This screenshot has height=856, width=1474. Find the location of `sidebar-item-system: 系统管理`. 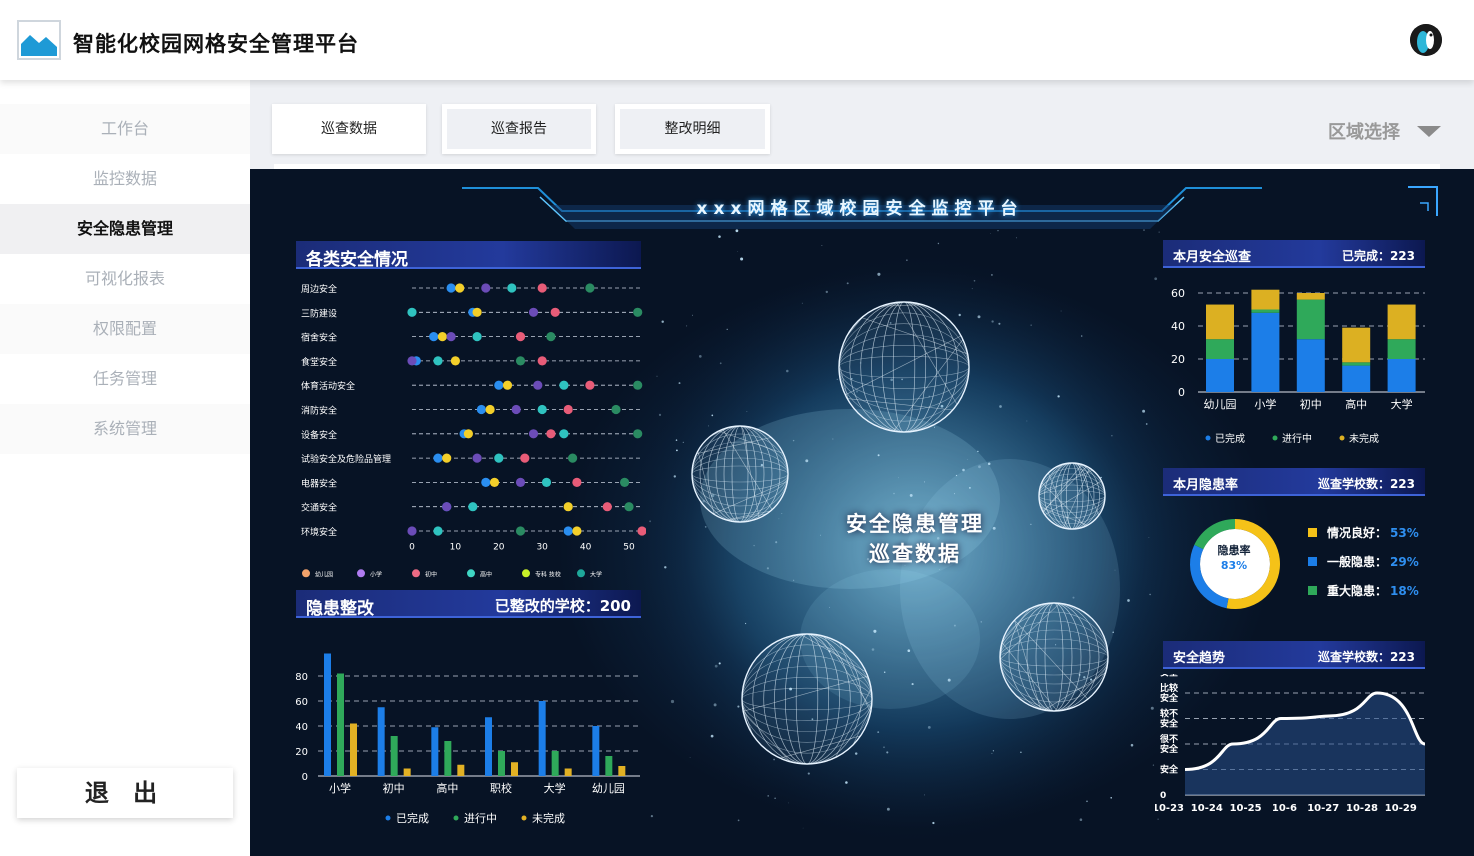

sidebar-item-system: 系统管理 is located at coordinates (125, 429).